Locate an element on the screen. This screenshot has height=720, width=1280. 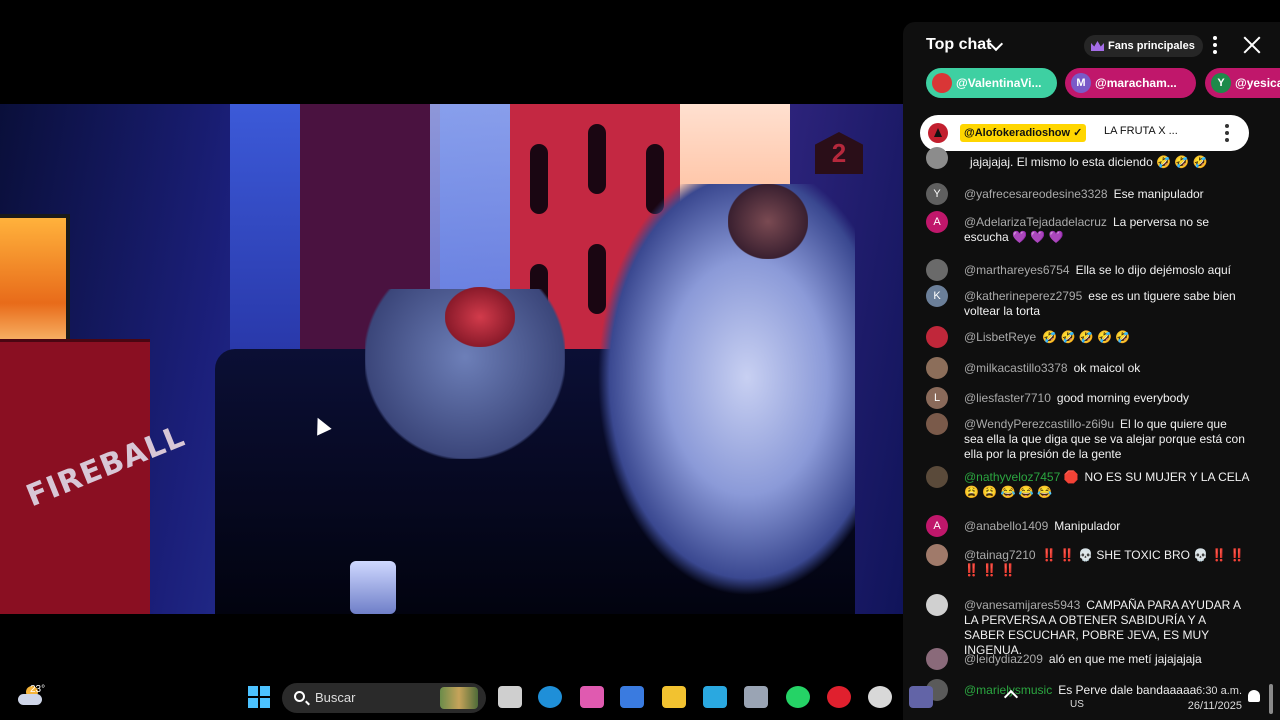
ticker-bar: @ValentinaVi... M @maracham... Y @yesica is located at coordinates (1103, 84).